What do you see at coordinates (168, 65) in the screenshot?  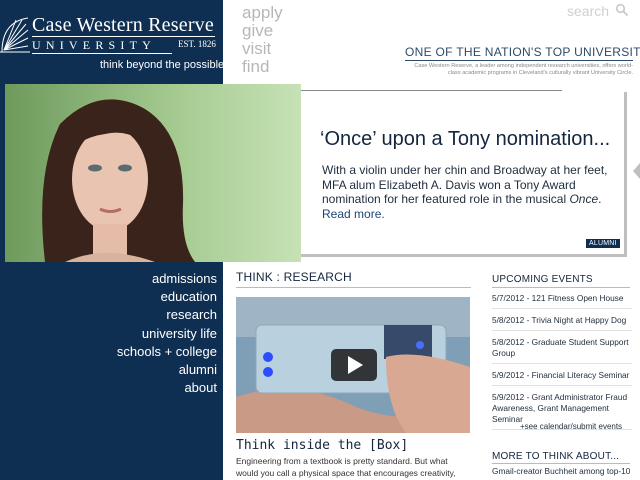 I see `tagline: think beyond the possible™` at bounding box center [168, 65].